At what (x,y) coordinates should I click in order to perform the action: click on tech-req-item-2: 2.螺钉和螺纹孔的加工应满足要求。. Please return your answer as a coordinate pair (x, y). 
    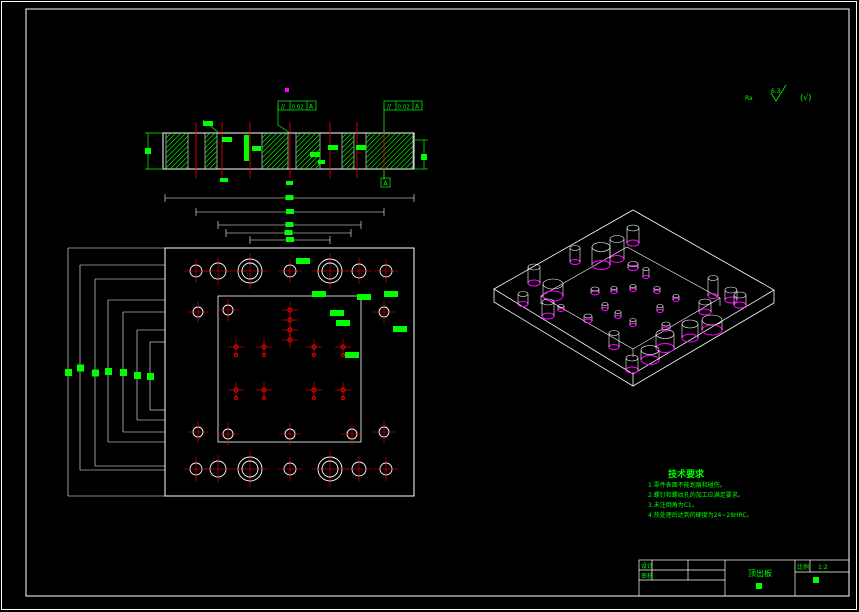
    Looking at the image, I should click on (696, 495).